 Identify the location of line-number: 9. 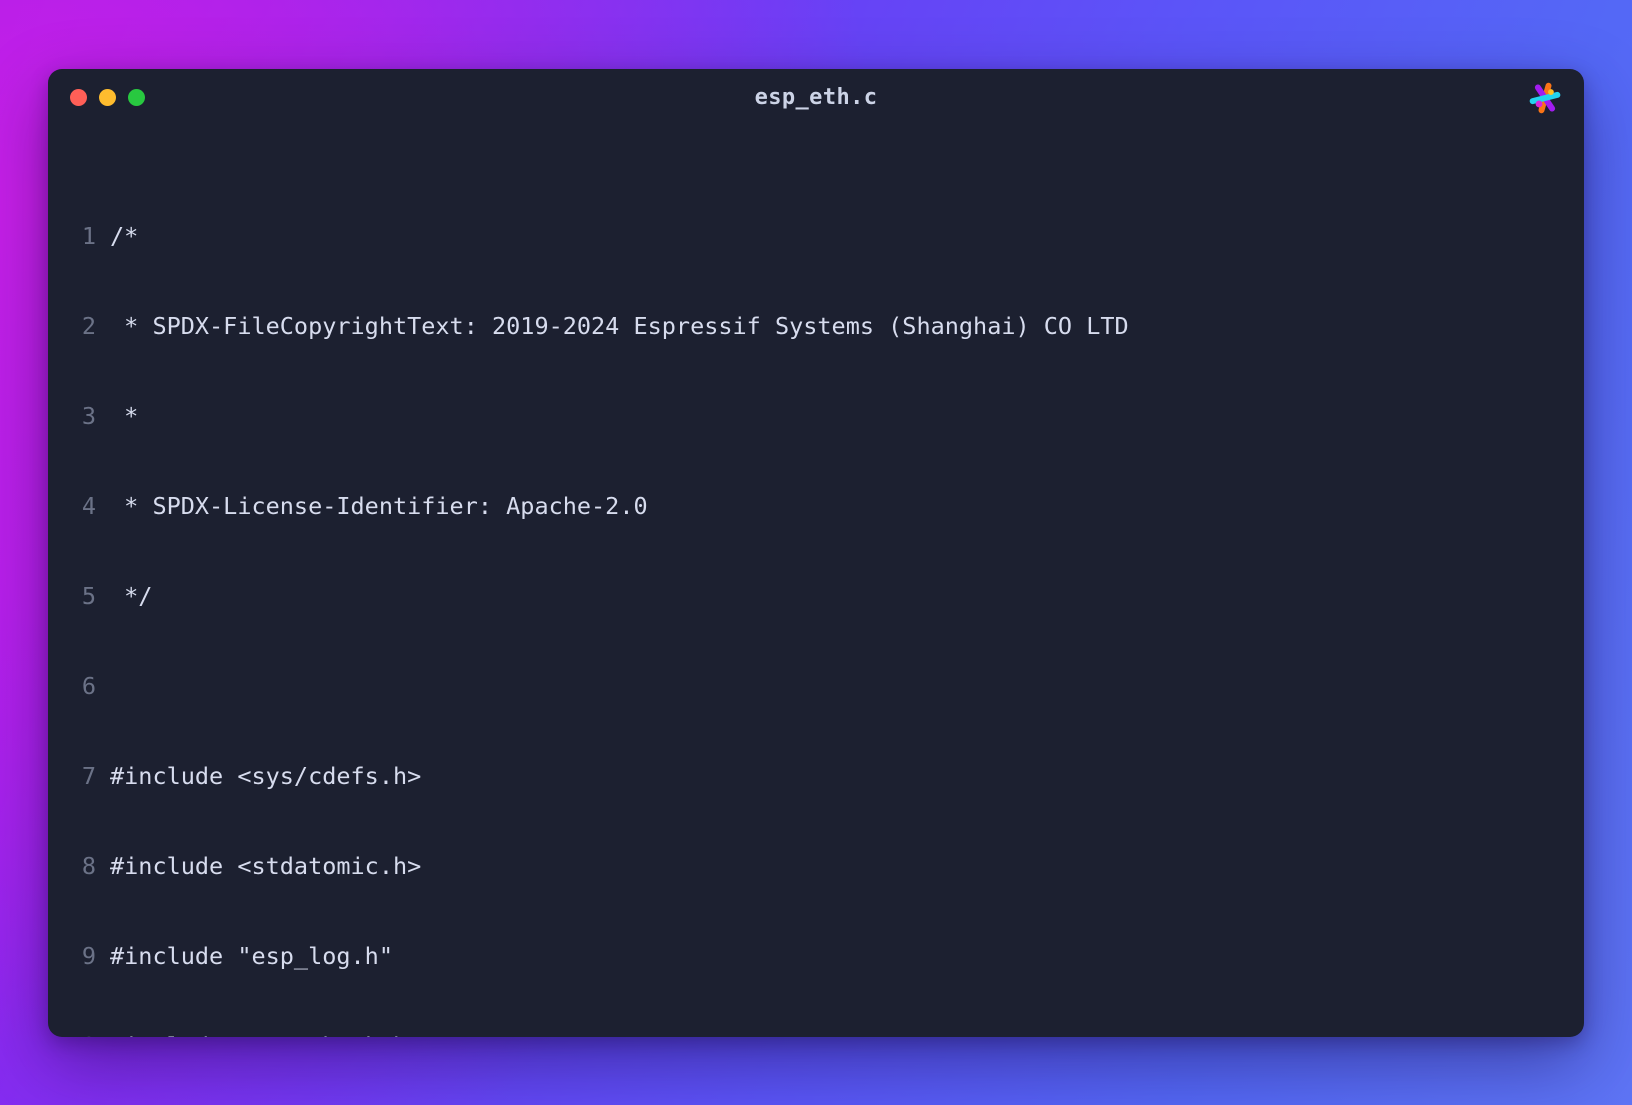
(88, 955).